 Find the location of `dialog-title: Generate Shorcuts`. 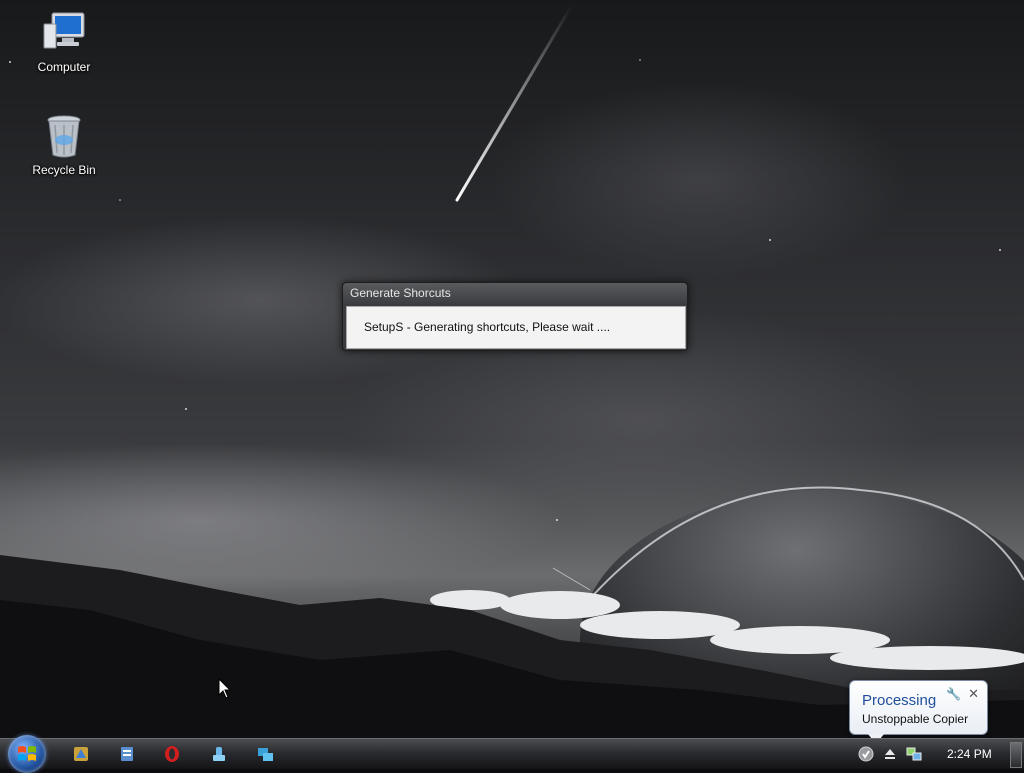

dialog-title: Generate Shorcuts is located at coordinates (515, 293).